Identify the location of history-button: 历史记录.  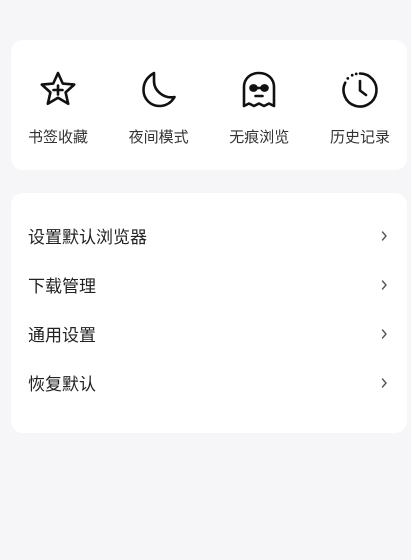
(360, 107).